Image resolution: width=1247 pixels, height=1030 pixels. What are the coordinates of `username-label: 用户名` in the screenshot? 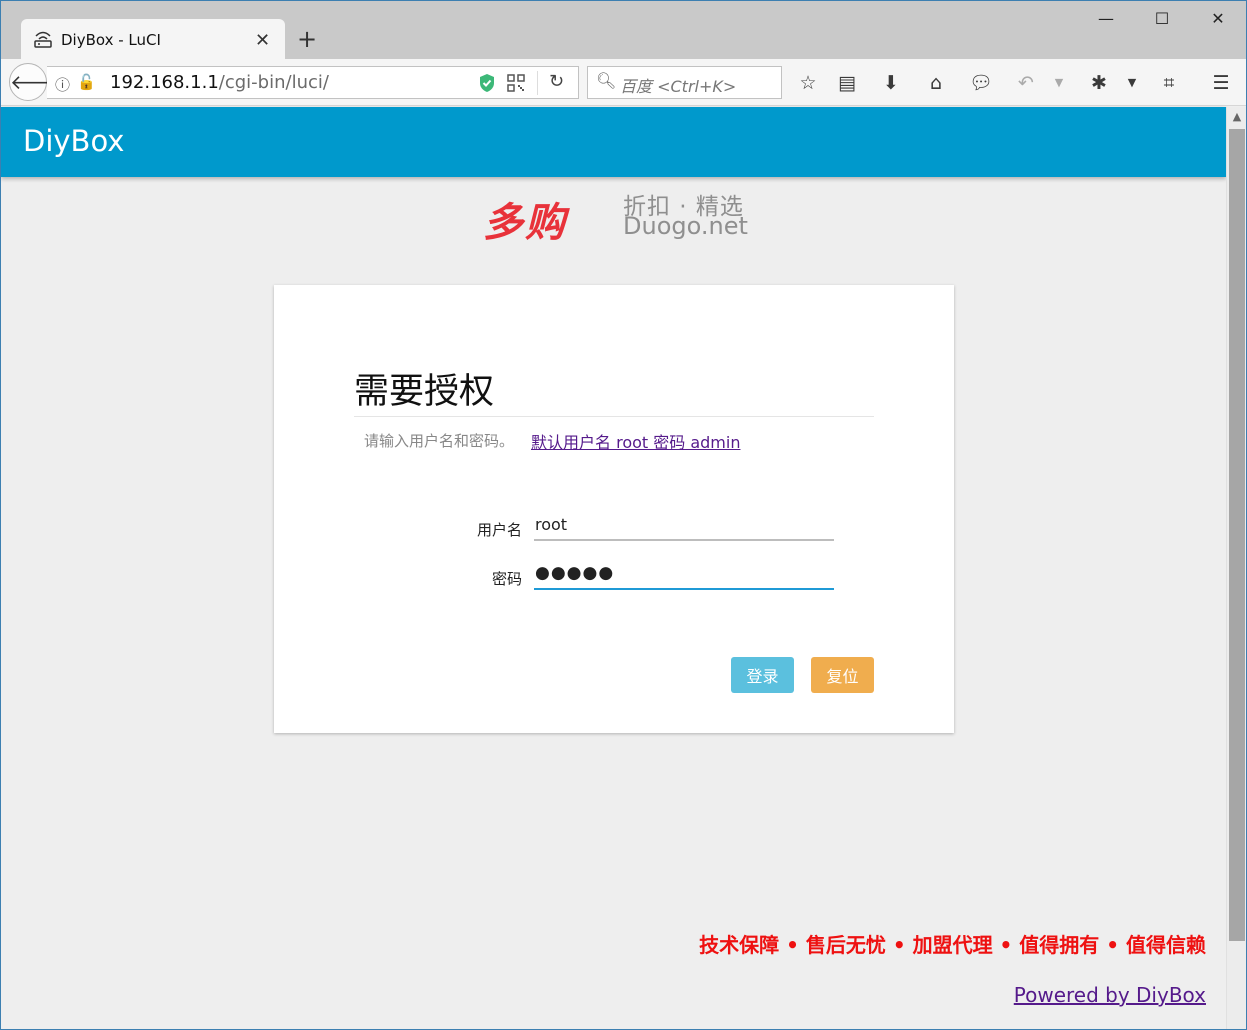 It's located at (499, 530).